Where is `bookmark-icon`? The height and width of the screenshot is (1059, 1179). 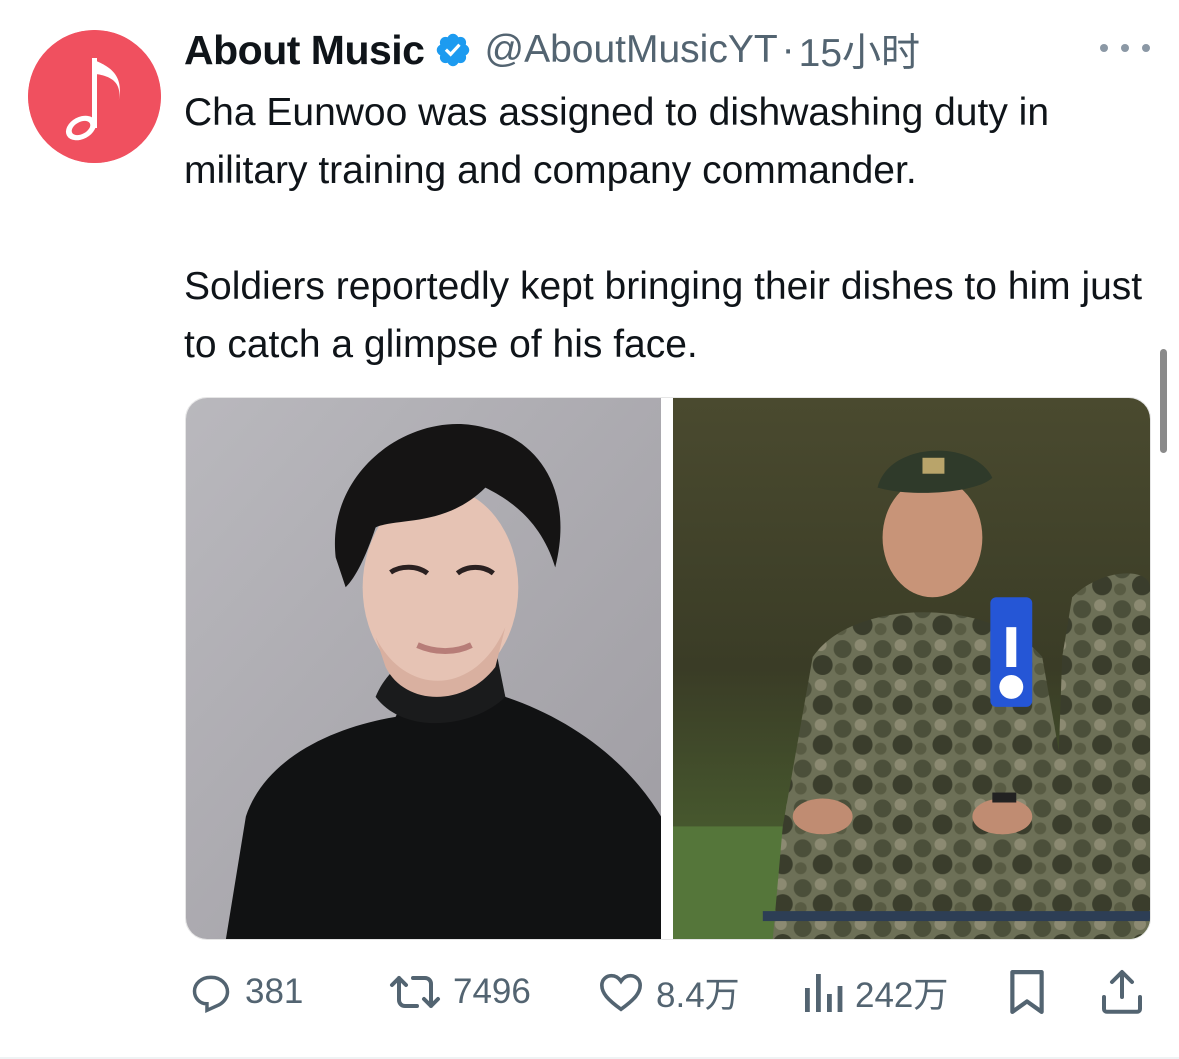 bookmark-icon is located at coordinates (1027, 992).